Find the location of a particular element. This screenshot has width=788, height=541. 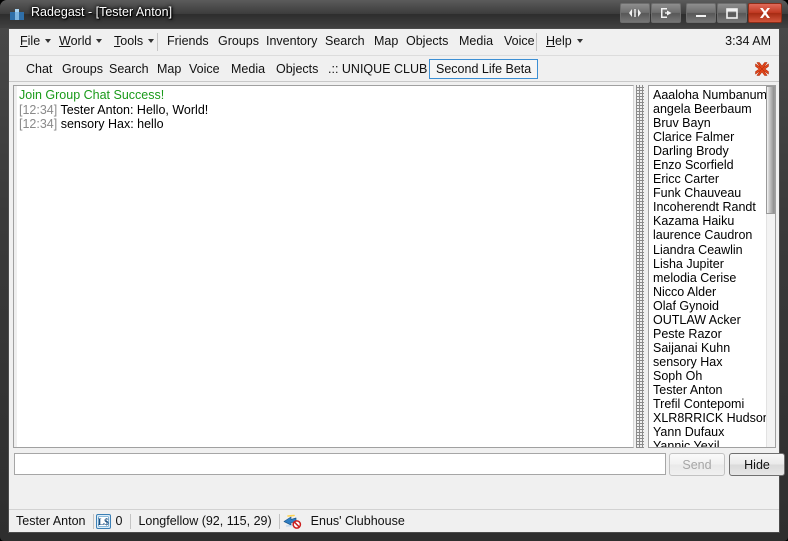

clock: 3:34 AM is located at coordinates (748, 41).